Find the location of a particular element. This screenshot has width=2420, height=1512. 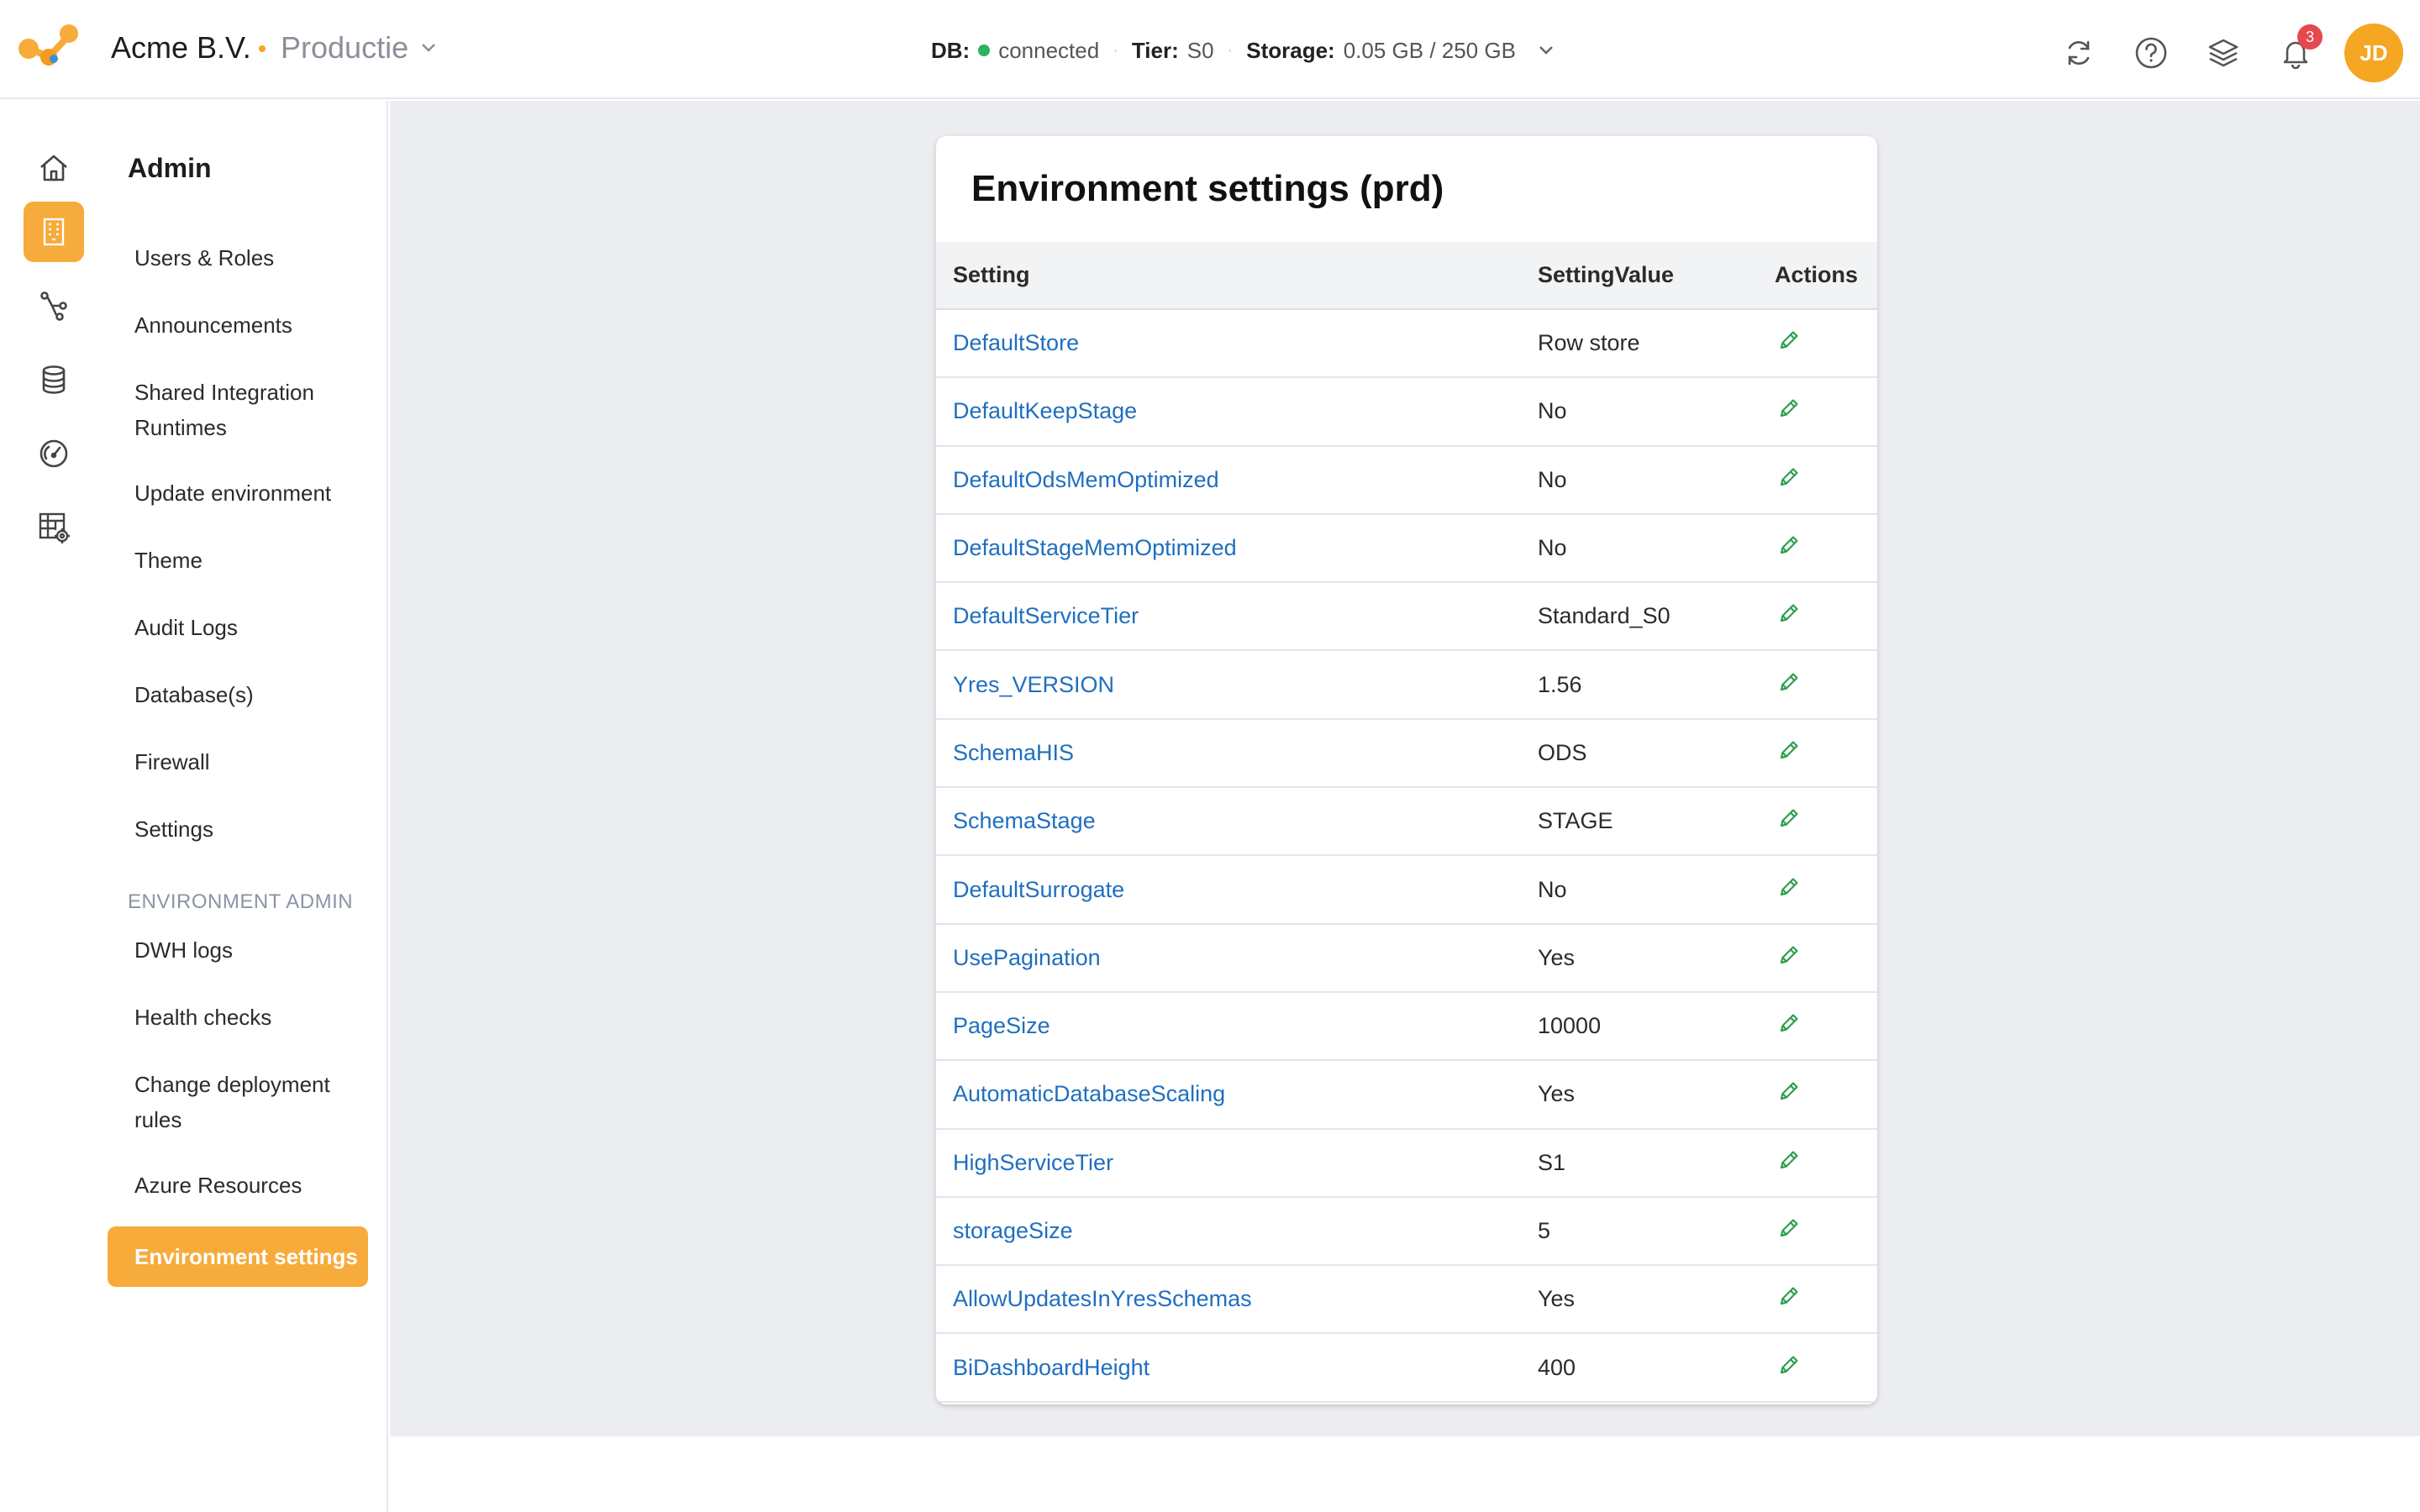

sidebar-item-change-deployment-rules: Change deployment rules is located at coordinates (252, 1102).